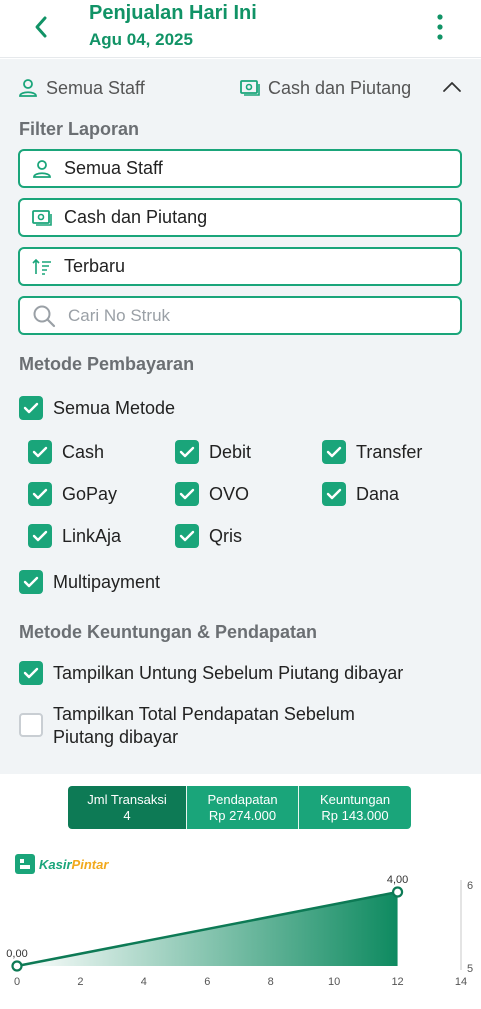 This screenshot has width=481, height=1009. I want to click on tab-title: Jml Transaksi, so click(127, 799).